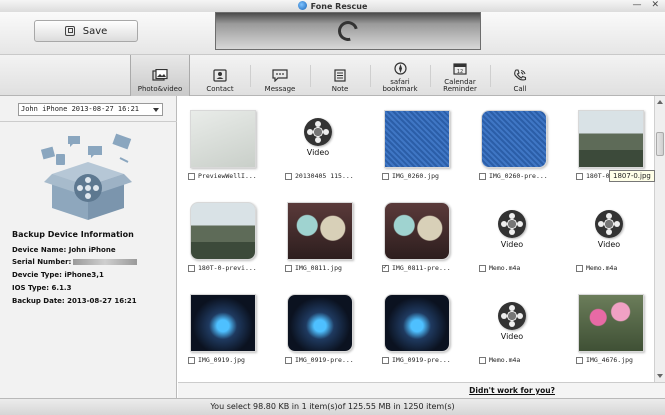 This screenshot has height=415, width=665. I want to click on serial-number-row: Serial Number:, so click(75, 262).